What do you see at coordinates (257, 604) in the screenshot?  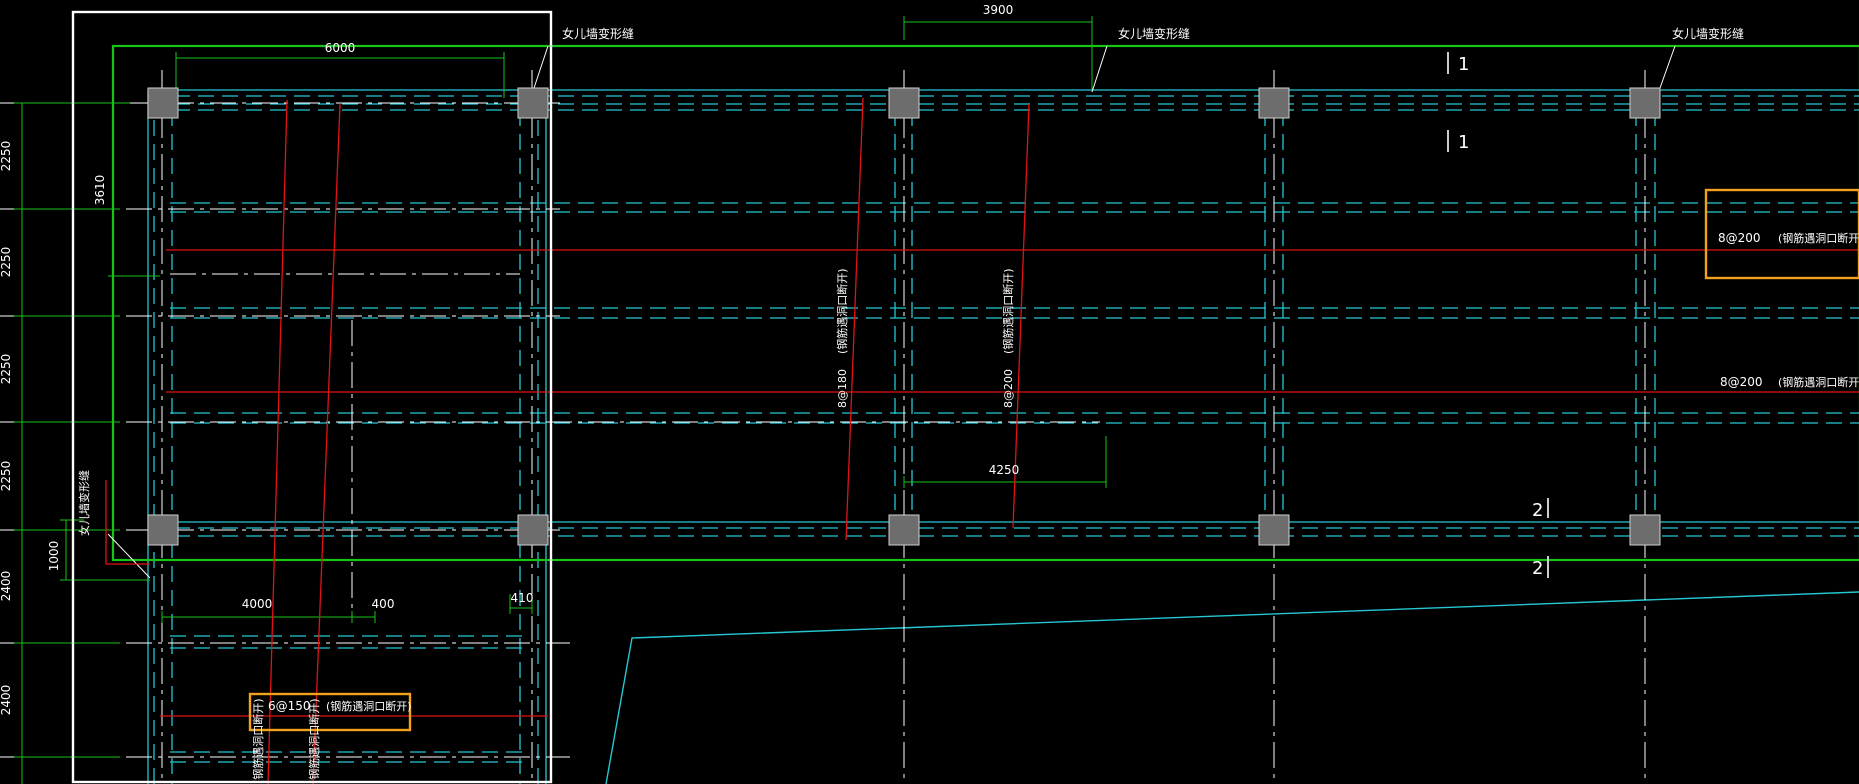 I see `dim-4000: 4000` at bounding box center [257, 604].